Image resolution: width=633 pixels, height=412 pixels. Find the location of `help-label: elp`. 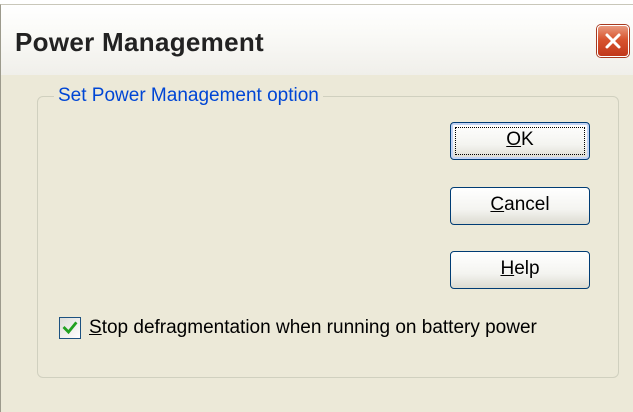

help-label: elp is located at coordinates (527, 268).